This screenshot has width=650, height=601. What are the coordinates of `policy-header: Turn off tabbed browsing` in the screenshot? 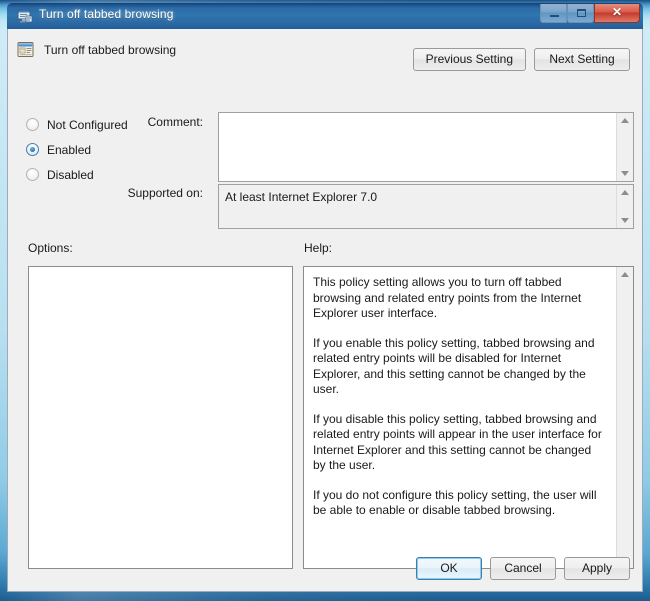 It's located at (96, 50).